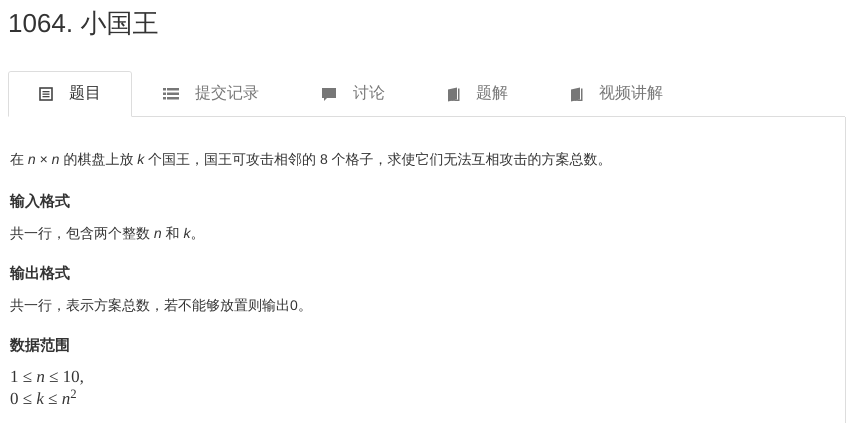 The image size is (855, 424). Describe the element at coordinates (108, 233) in the screenshot. I see `text-line: 共一行，包含两个整数 n 和 k。` at that location.